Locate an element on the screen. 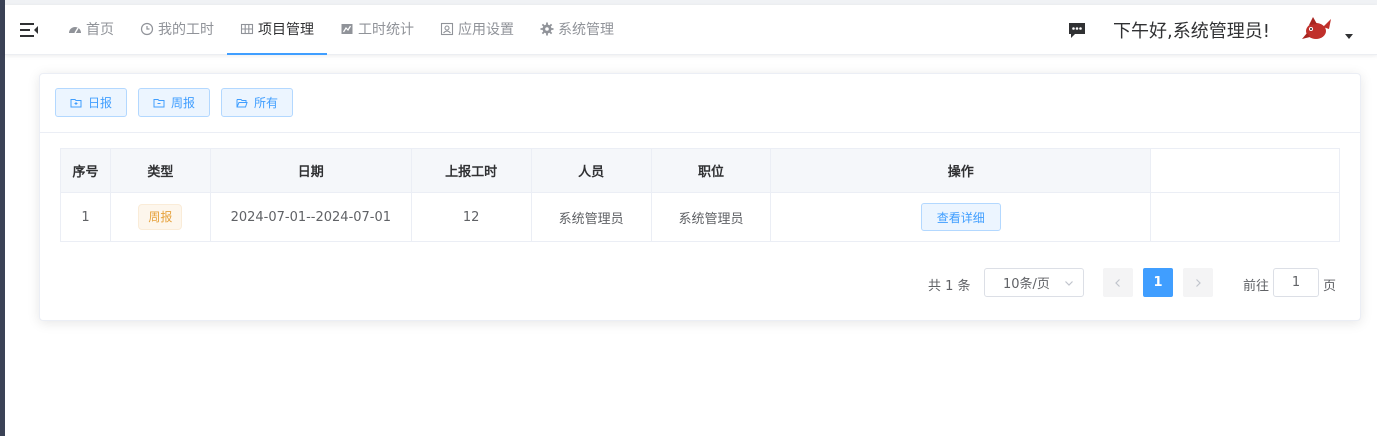 This screenshot has width=1377, height=436. all-button: 所有 is located at coordinates (257, 102).